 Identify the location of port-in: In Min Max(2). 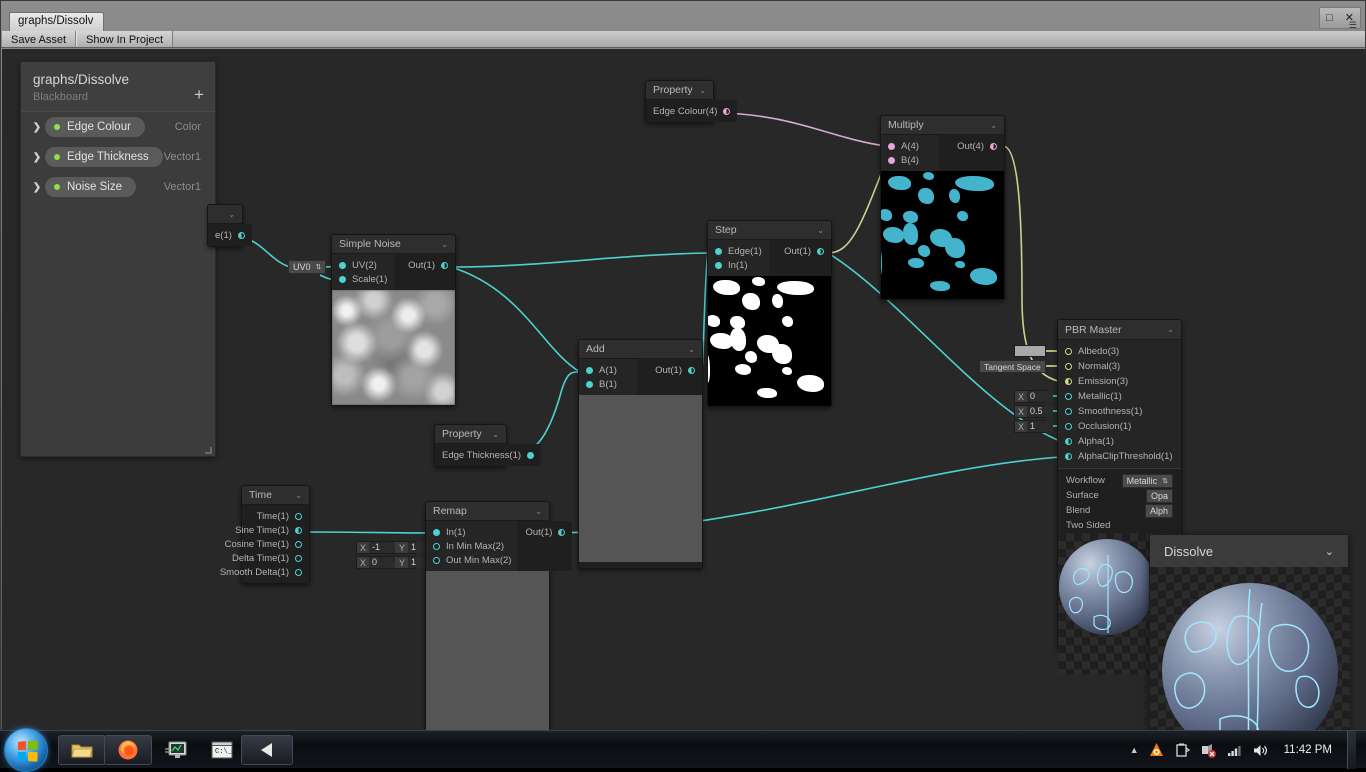
(472, 546).